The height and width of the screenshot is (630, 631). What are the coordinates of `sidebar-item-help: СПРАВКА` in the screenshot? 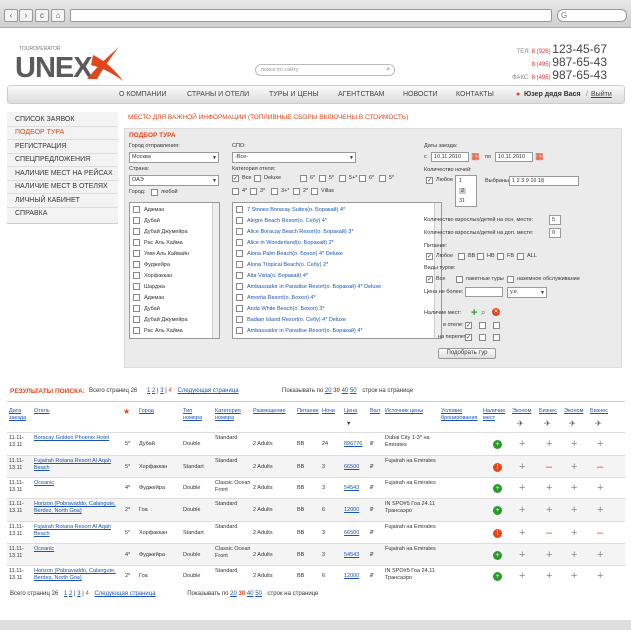 It's located at (31, 213).